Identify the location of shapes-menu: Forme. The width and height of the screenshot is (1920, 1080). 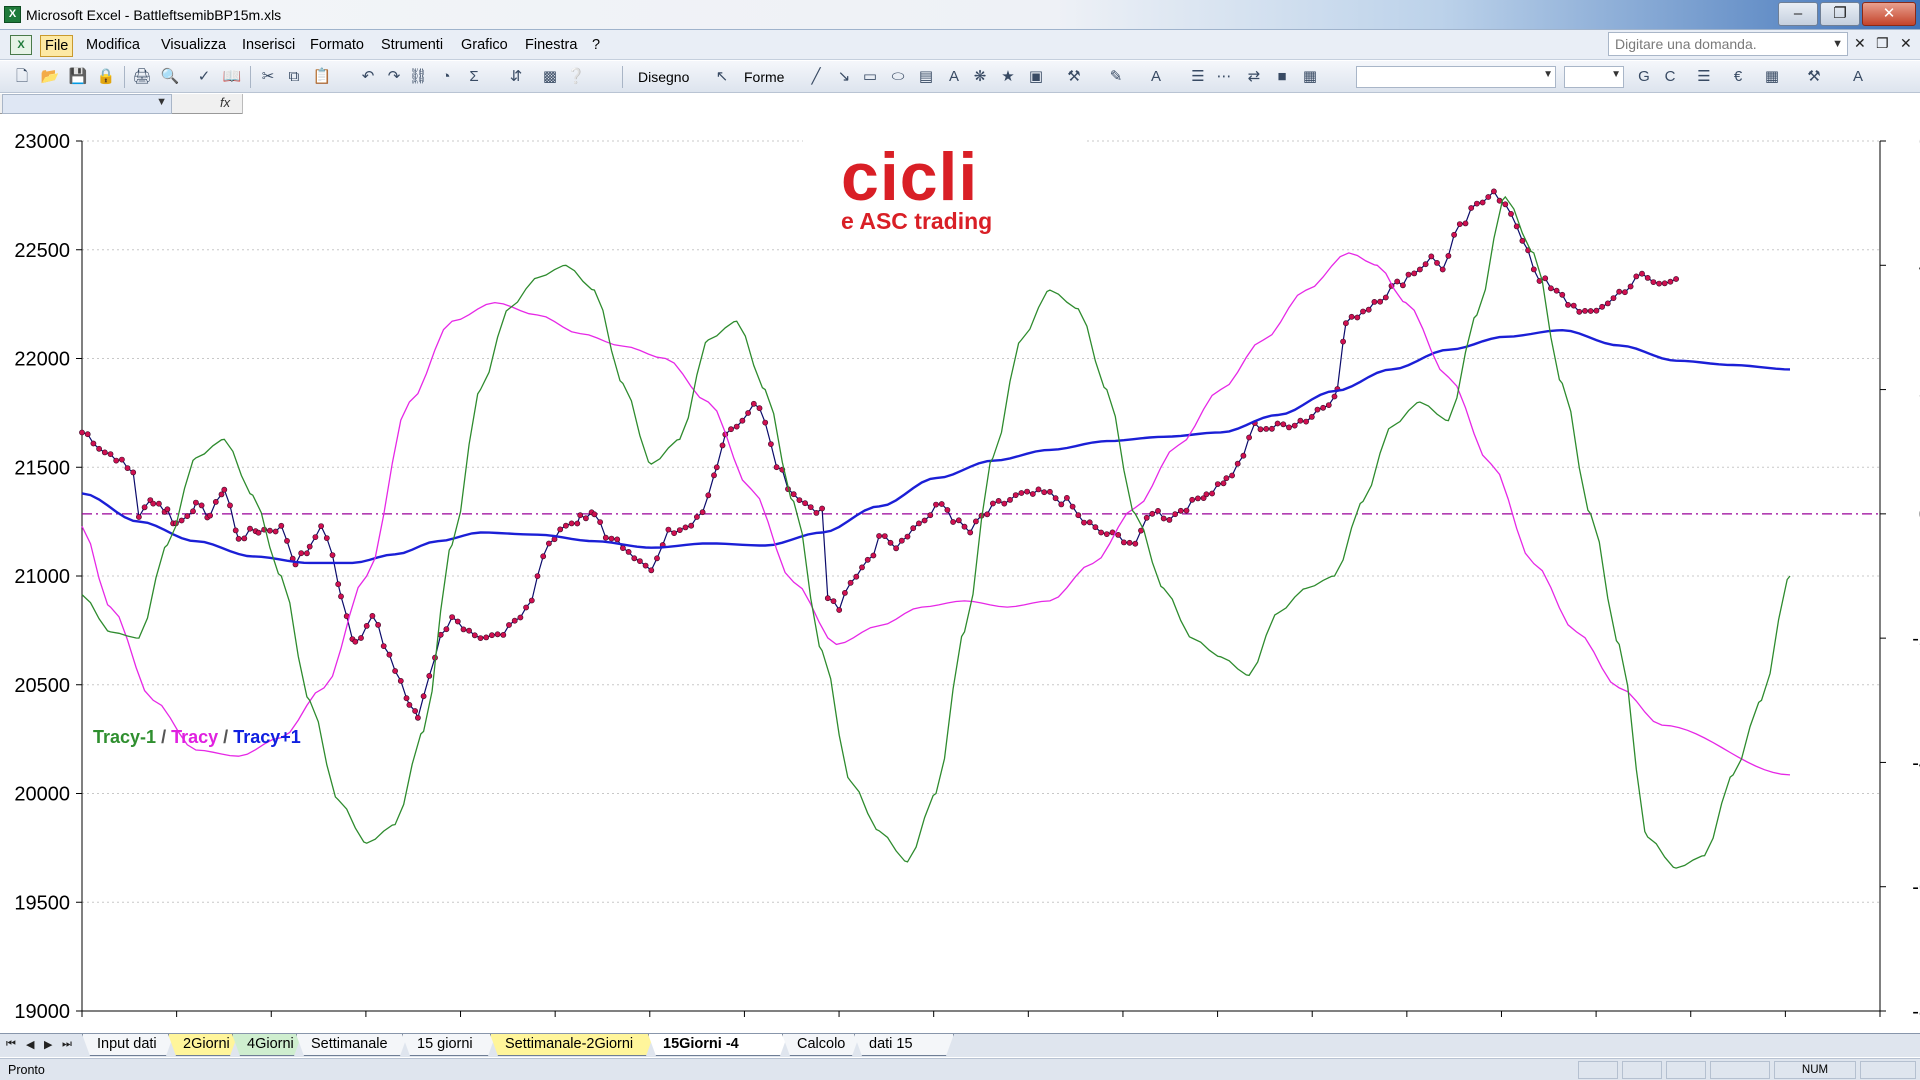
(764, 77).